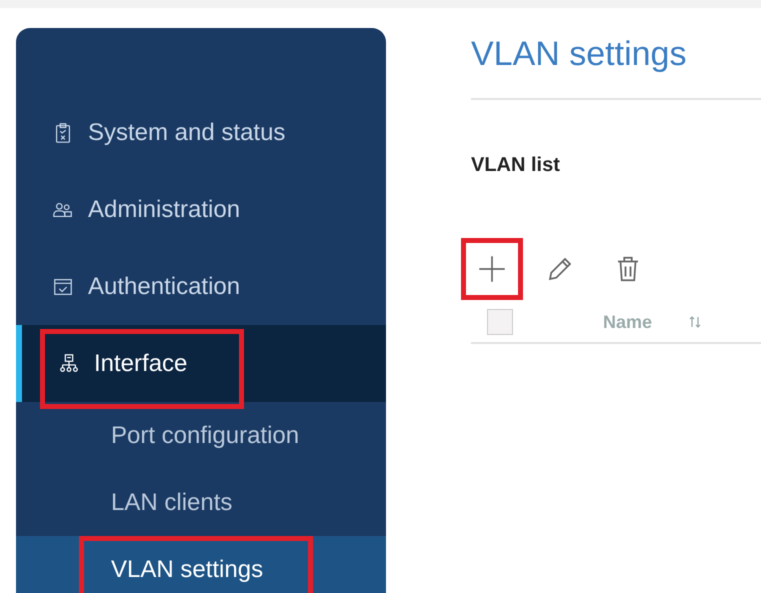  Describe the element at coordinates (500, 322) in the screenshot. I see `select-all-checkbox` at that location.